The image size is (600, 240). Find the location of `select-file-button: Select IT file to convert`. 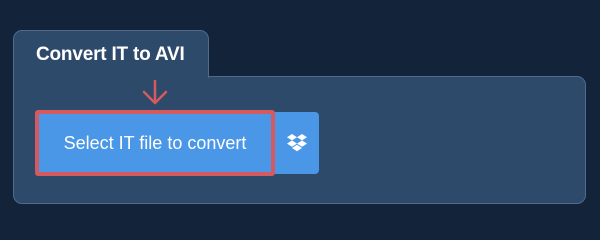

select-file-button: Select IT file to convert is located at coordinates (155, 143).